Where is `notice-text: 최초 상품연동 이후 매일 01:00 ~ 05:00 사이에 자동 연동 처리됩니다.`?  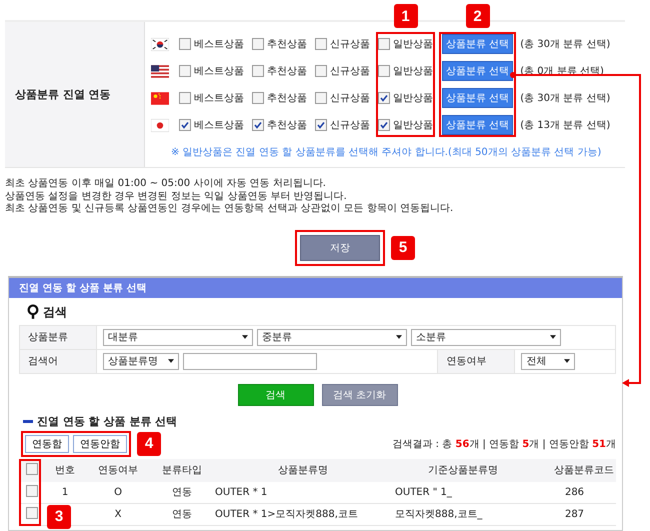
notice-text: 최초 상품연동 이후 매일 01:00 ~ 05:00 사이에 자동 연동 처리됩니다. is located at coordinates (166, 184).